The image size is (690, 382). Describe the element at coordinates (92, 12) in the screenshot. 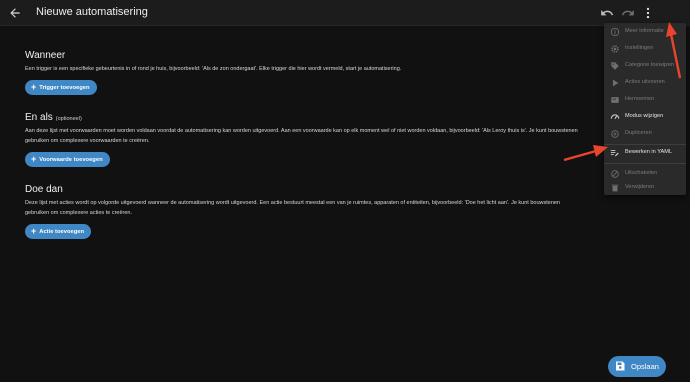

I see `page-title: Nieuwe automatisering` at that location.